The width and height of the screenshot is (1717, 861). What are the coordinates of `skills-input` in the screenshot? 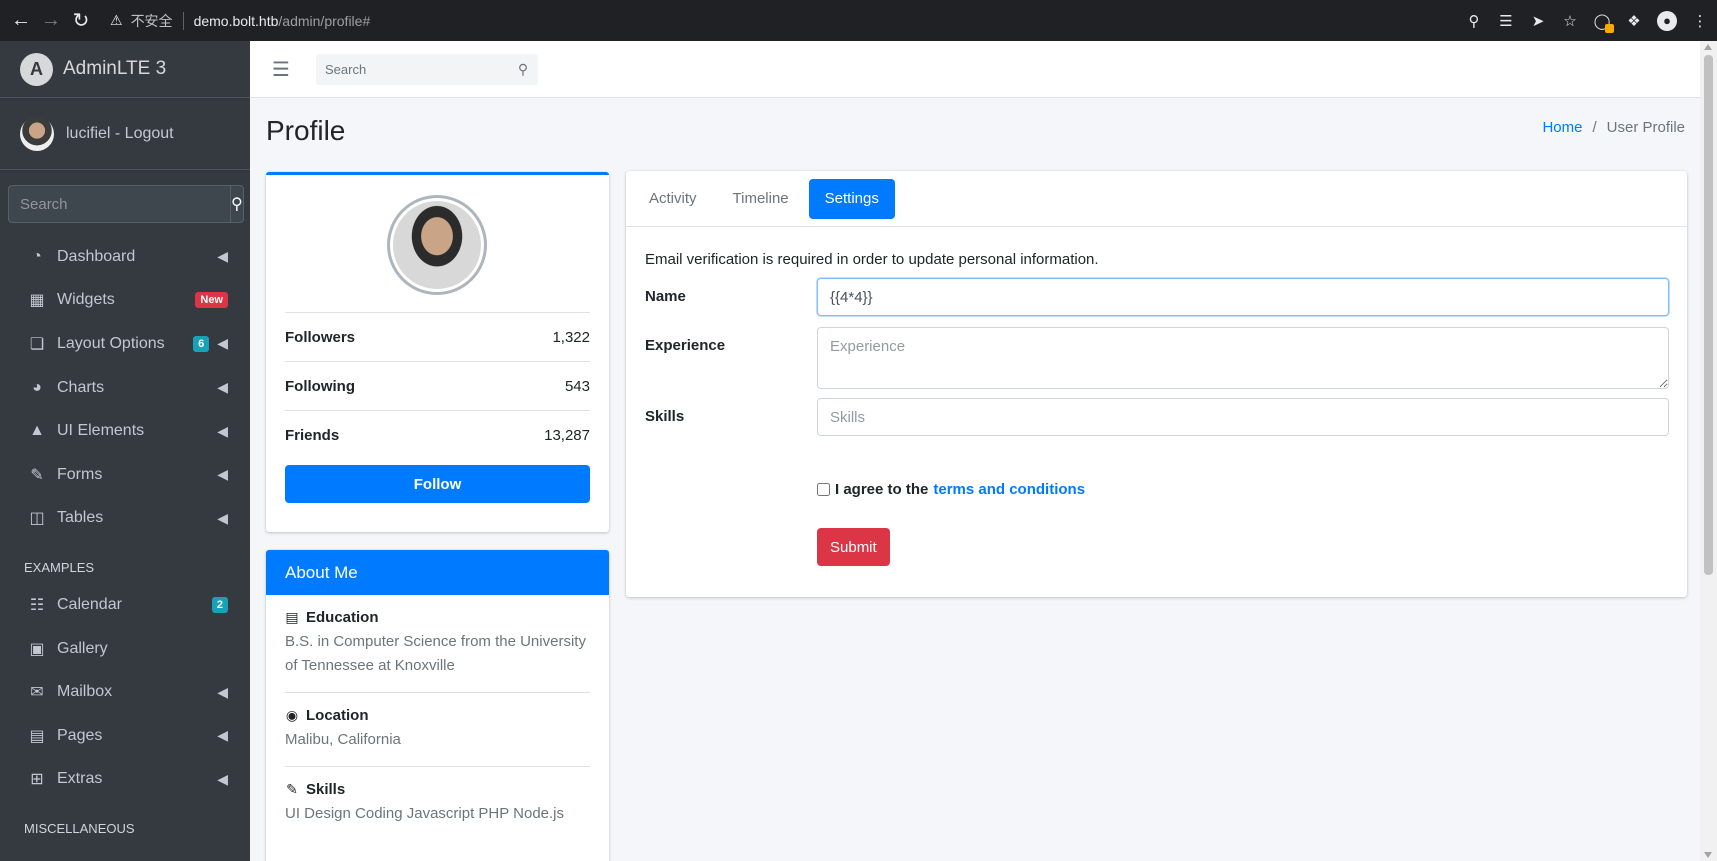 It's located at (1243, 417).